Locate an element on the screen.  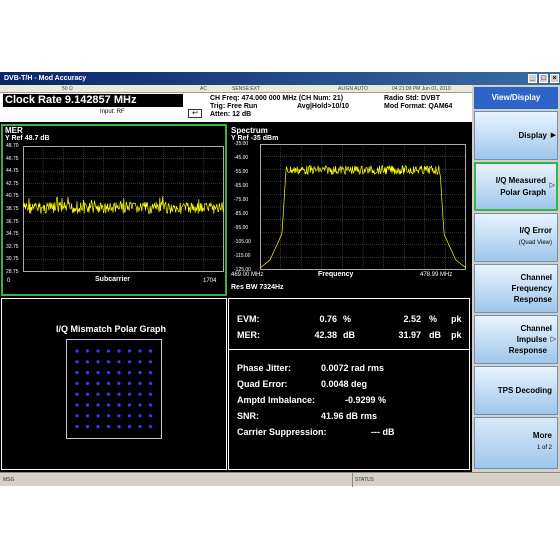
channel-frequency-response-softkey: Channel Frequency Response is located at coordinates (516, 288).